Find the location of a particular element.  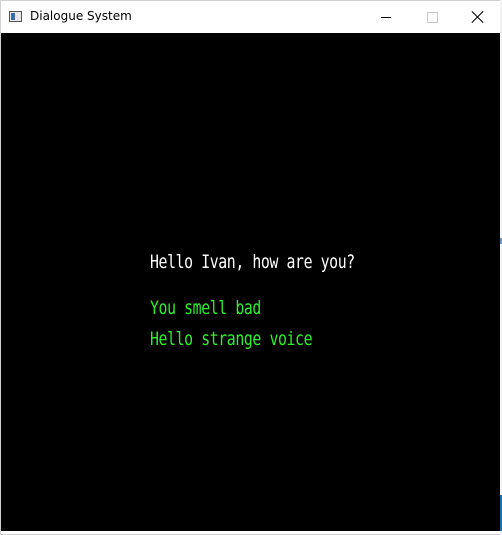

window-app-icon is located at coordinates (15, 16).